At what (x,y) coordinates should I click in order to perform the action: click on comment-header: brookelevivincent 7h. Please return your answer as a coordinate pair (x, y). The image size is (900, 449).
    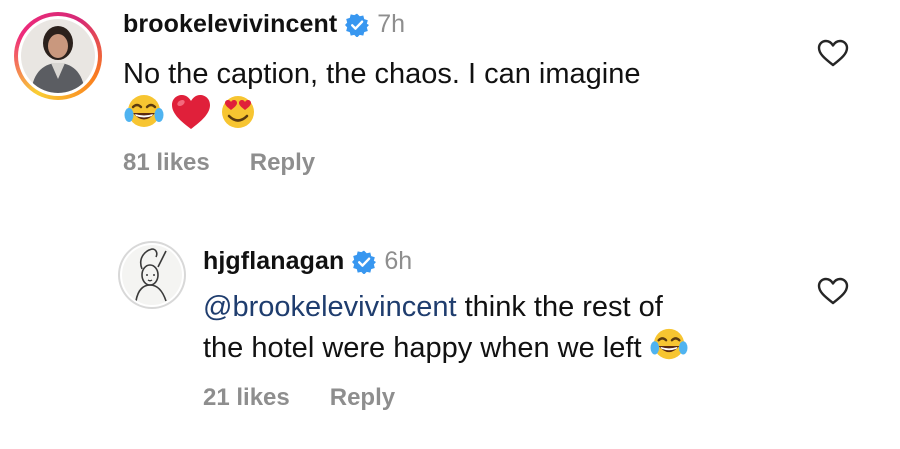
    Looking at the image, I should click on (264, 24).